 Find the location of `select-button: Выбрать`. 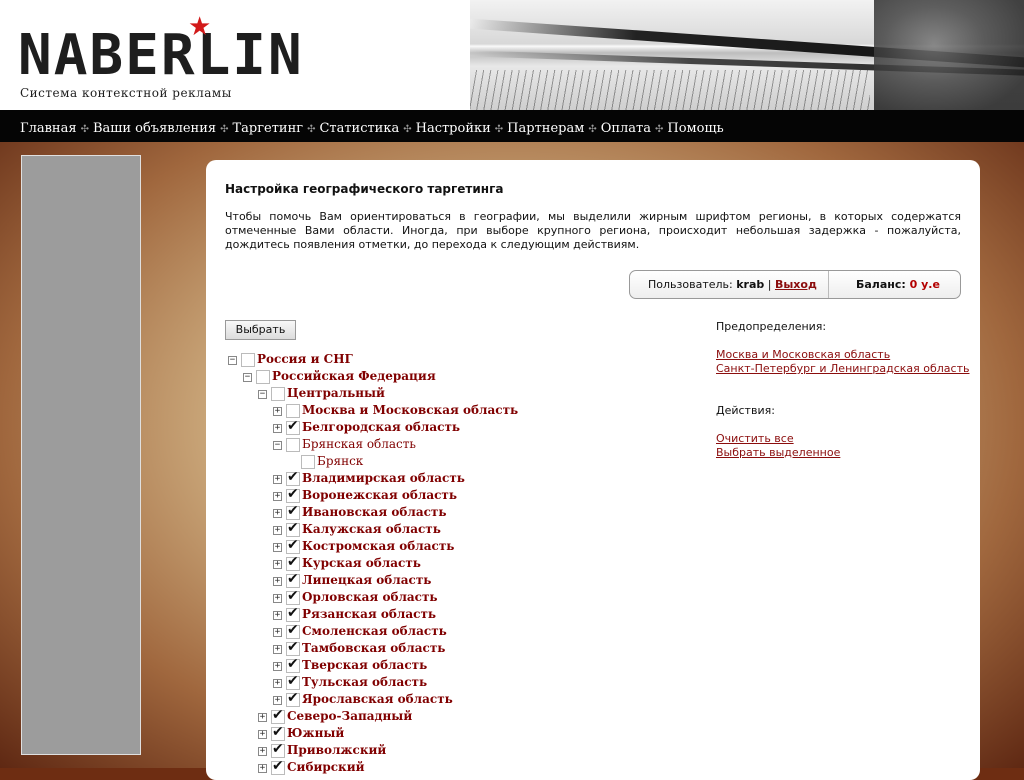

select-button: Выбрать is located at coordinates (260, 330).